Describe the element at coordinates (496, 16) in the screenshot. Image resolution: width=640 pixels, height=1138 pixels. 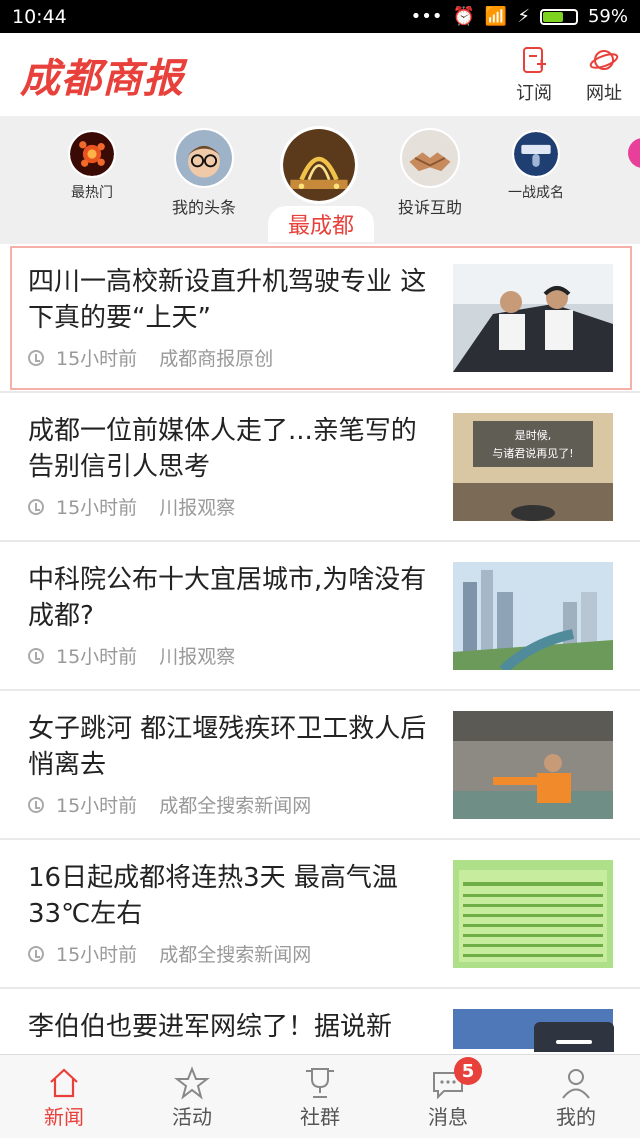
I see `wifi-icon: 📶` at that location.